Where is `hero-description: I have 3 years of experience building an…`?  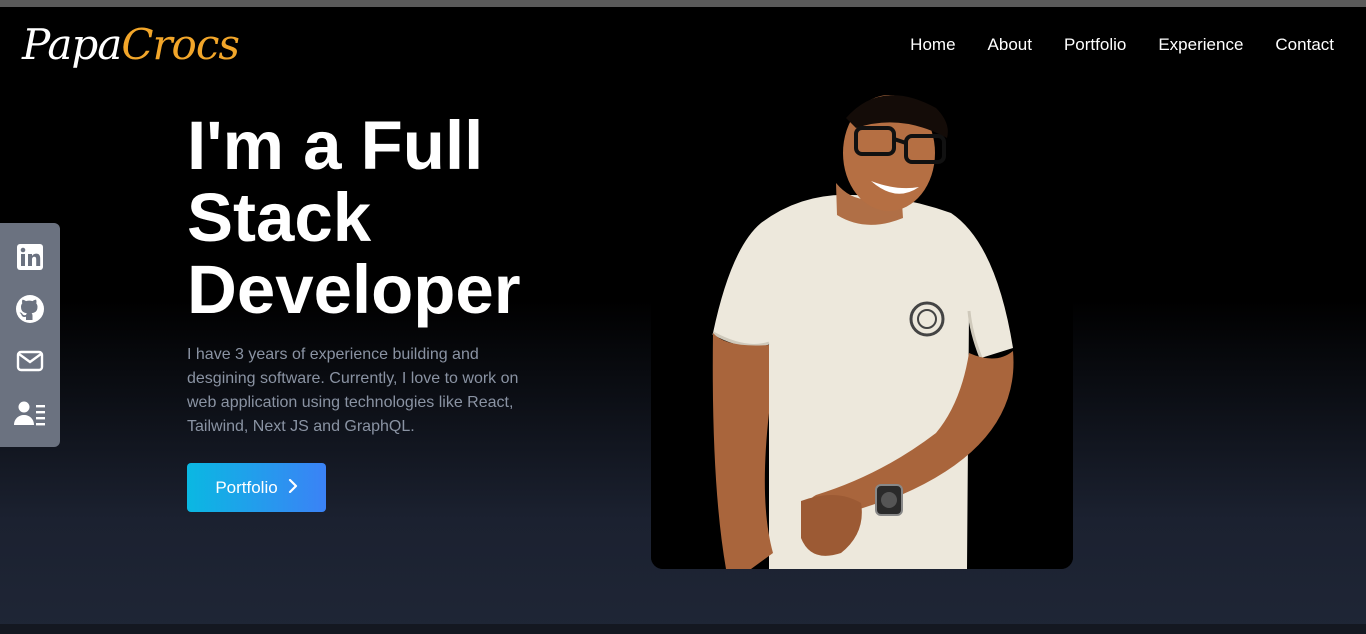
hero-description: I have 3 years of experience building an… is located at coordinates (353, 390).